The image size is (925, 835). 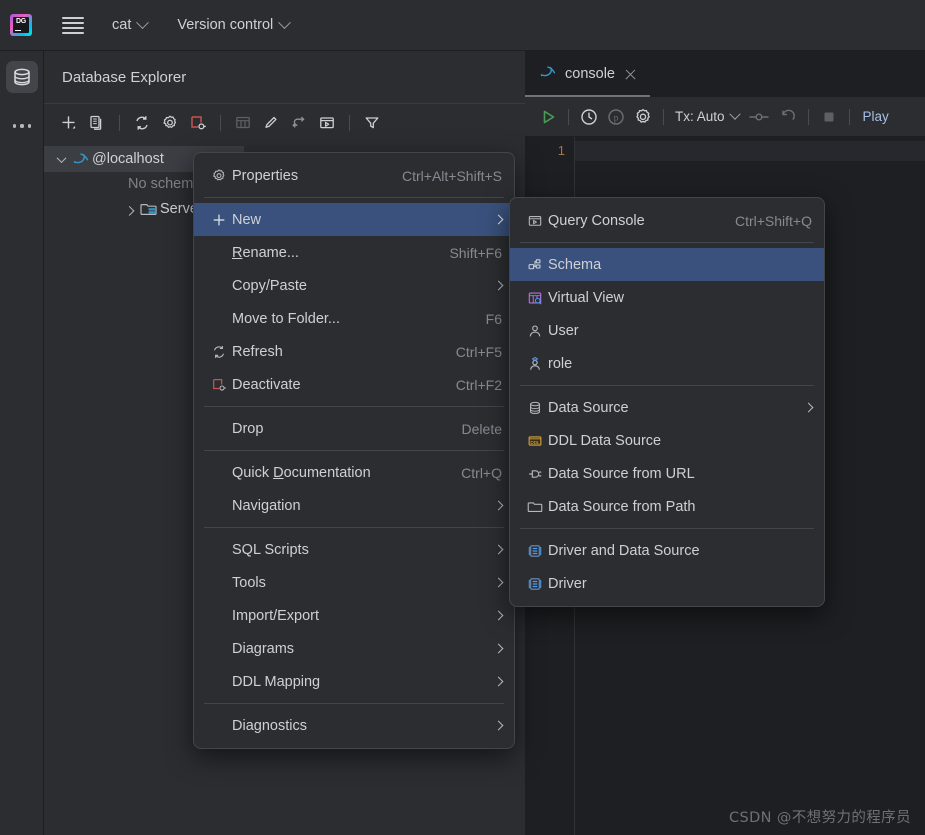 I want to click on submenu-item-driver: Driver, so click(x=667, y=583).